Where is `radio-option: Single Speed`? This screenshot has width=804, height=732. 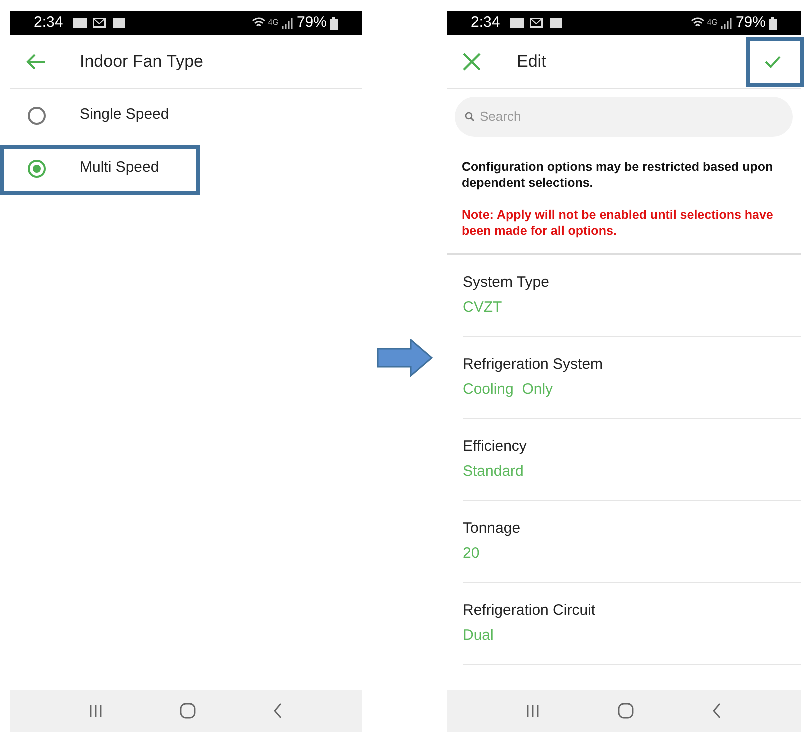 radio-option: Single Speed is located at coordinates (186, 115).